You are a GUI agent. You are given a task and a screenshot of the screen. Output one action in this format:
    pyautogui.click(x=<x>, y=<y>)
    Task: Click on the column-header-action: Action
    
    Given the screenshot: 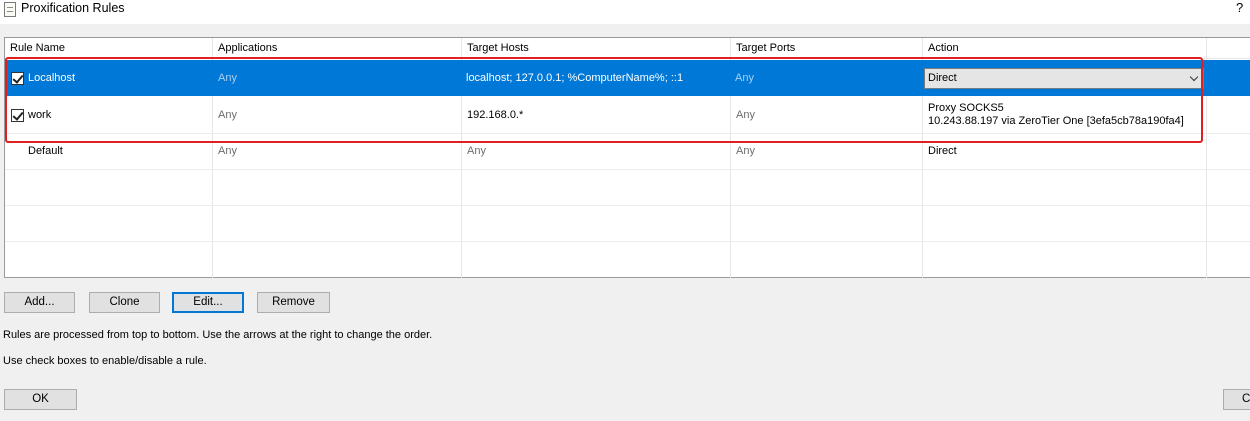 What is the action you would take?
    pyautogui.click(x=941, y=48)
    